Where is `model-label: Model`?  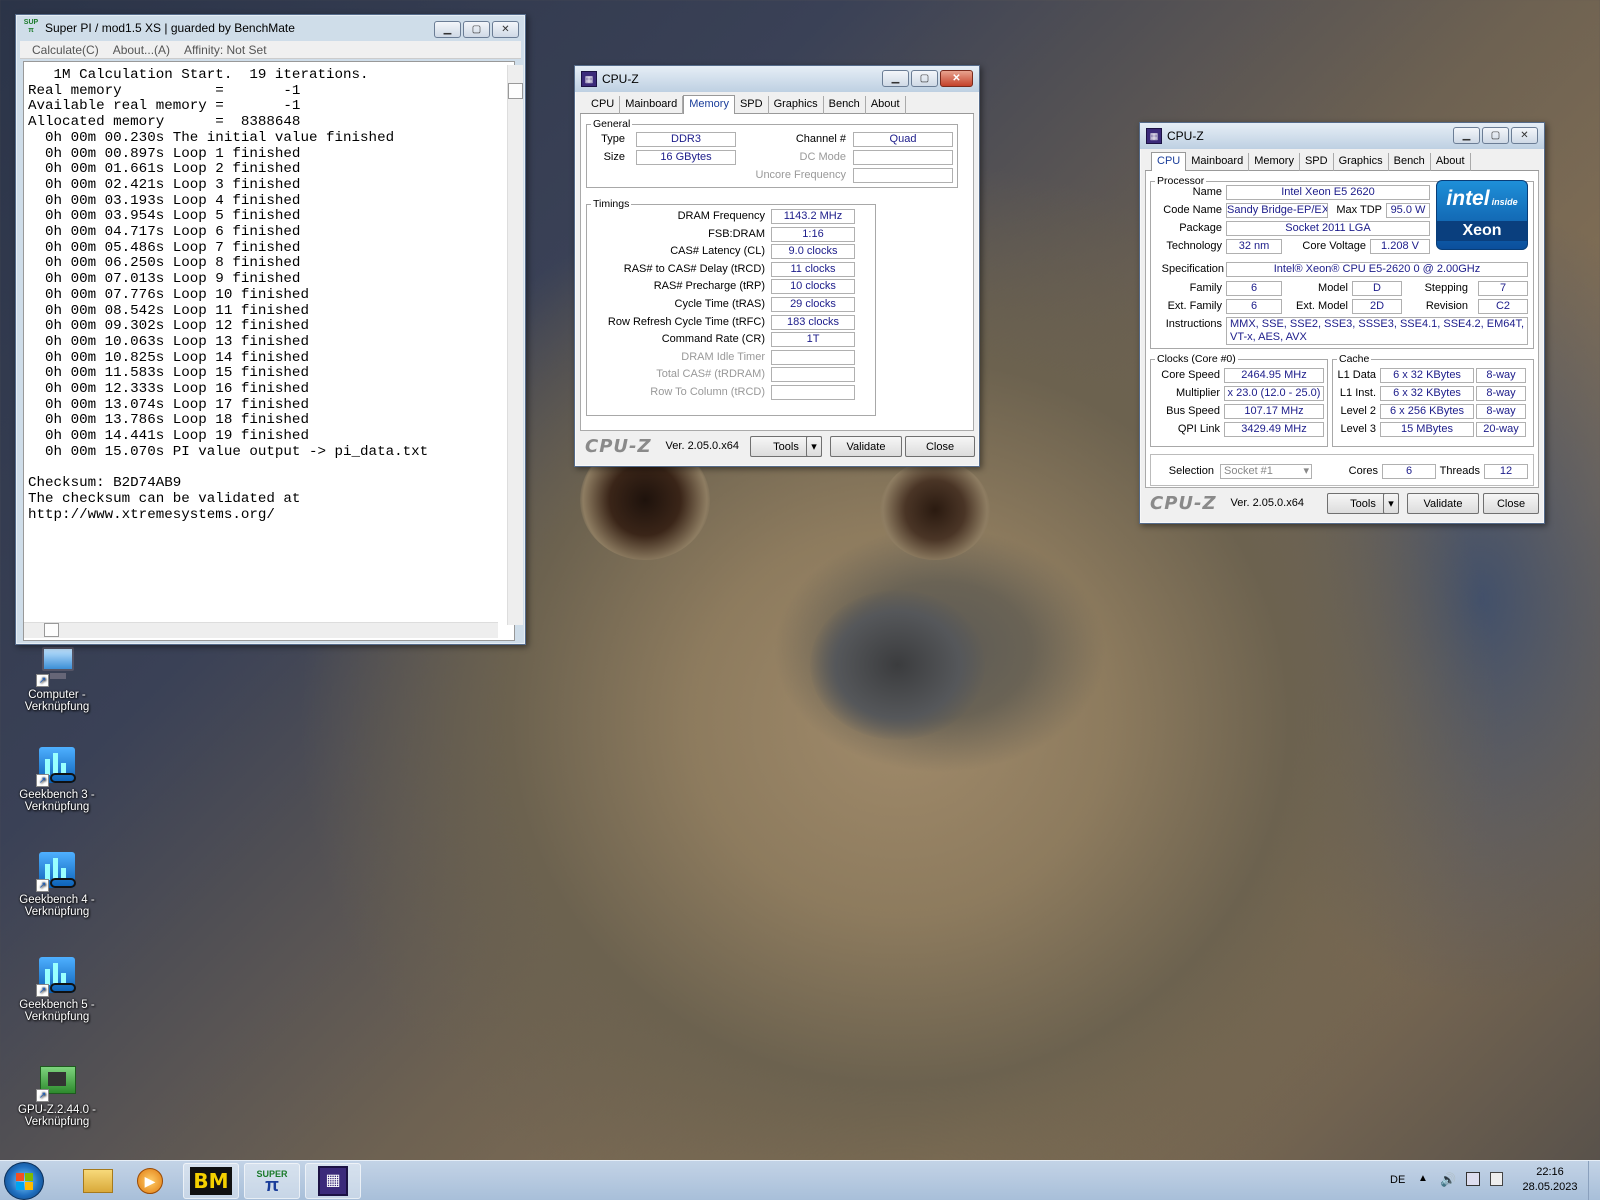
model-label: Model is located at coordinates (1333, 288).